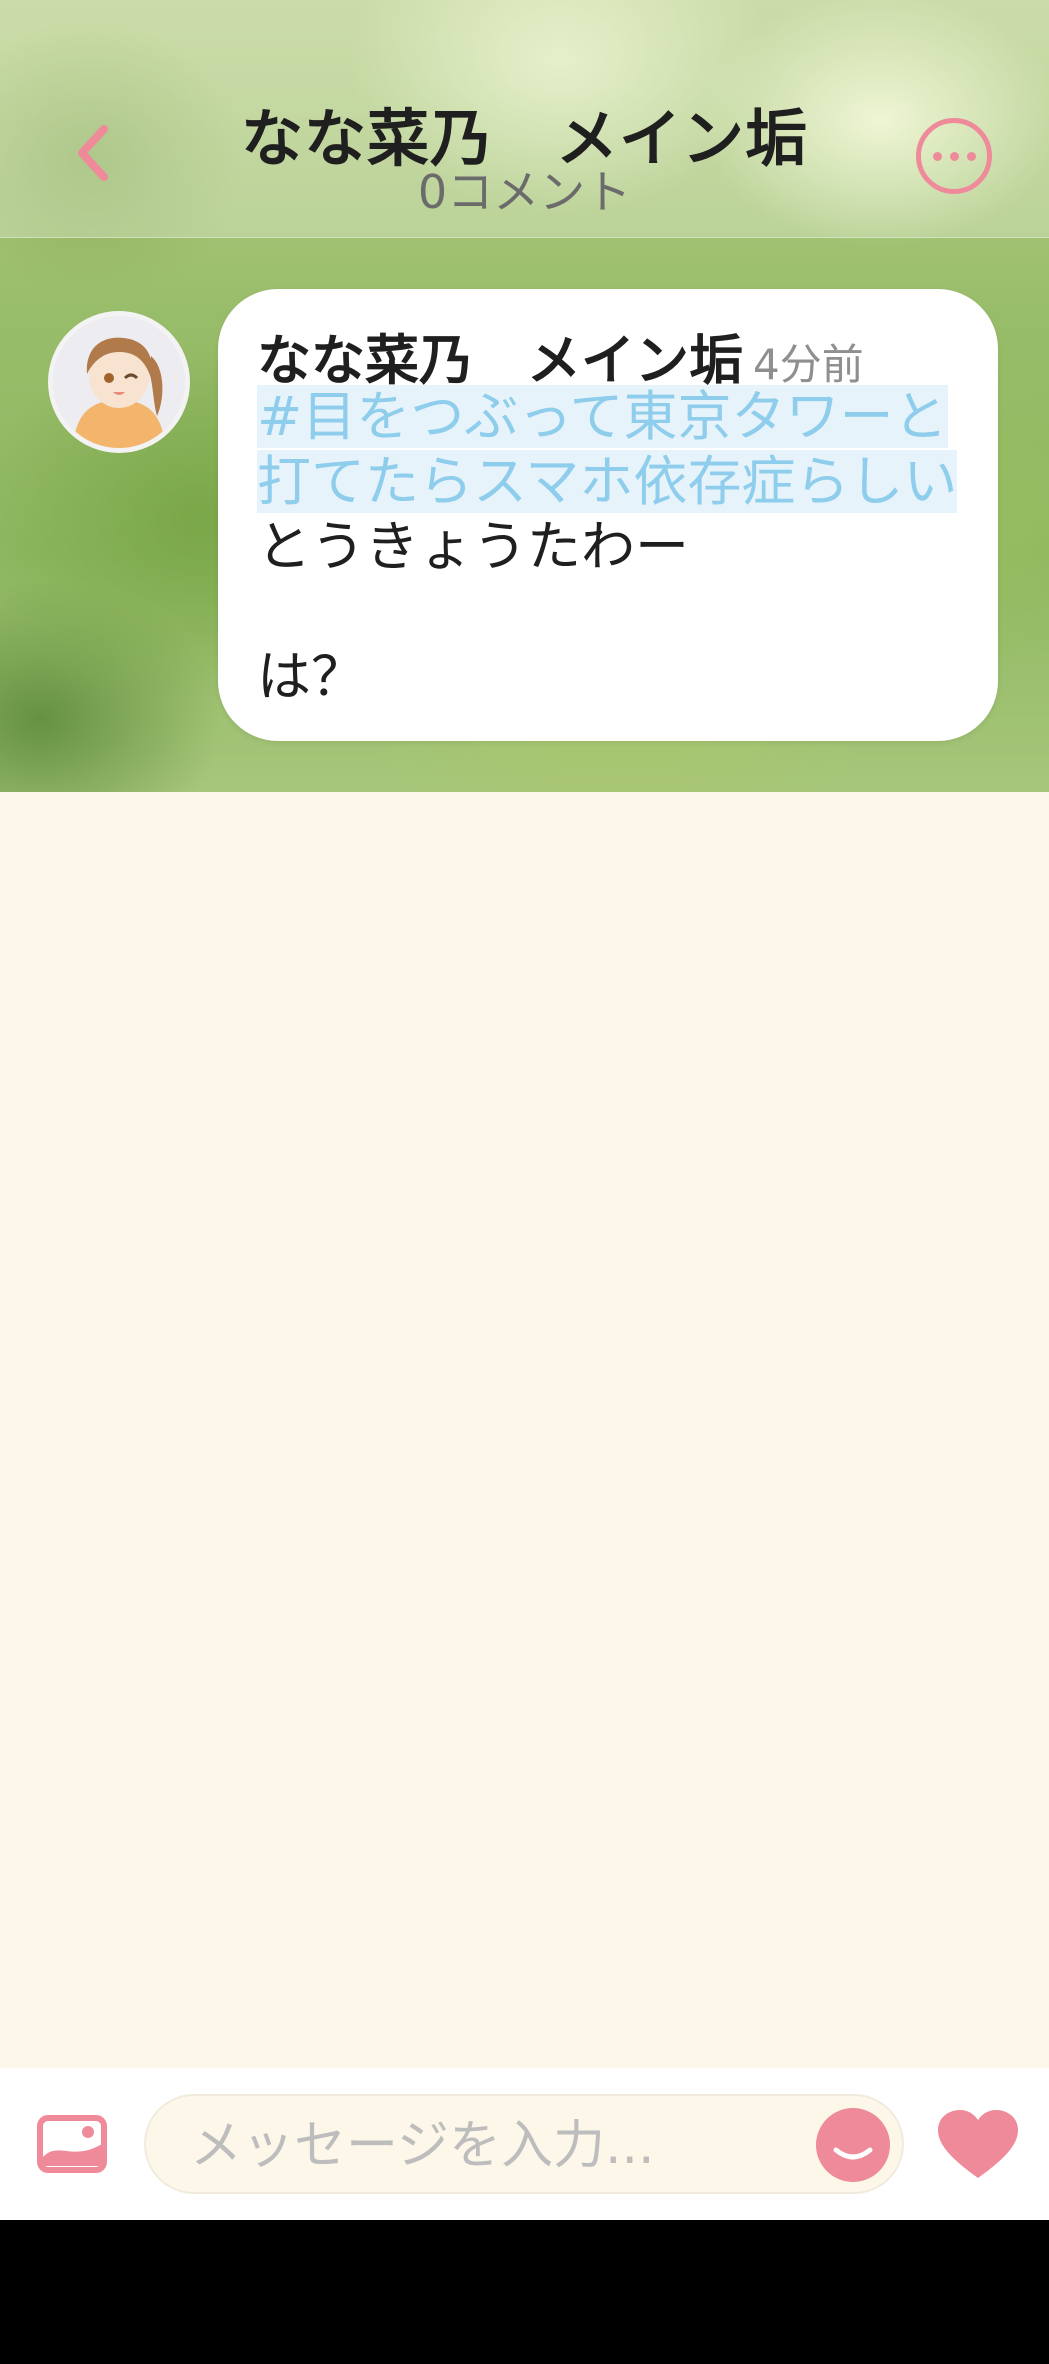  I want to click on emoji-button, so click(853, 2145).